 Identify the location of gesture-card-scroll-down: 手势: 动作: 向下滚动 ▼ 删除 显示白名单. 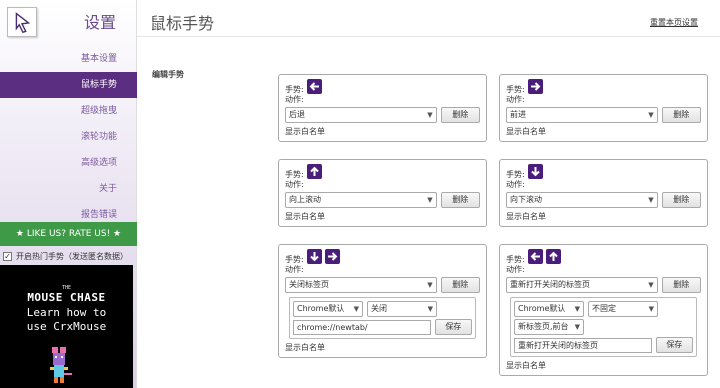
(603, 193).